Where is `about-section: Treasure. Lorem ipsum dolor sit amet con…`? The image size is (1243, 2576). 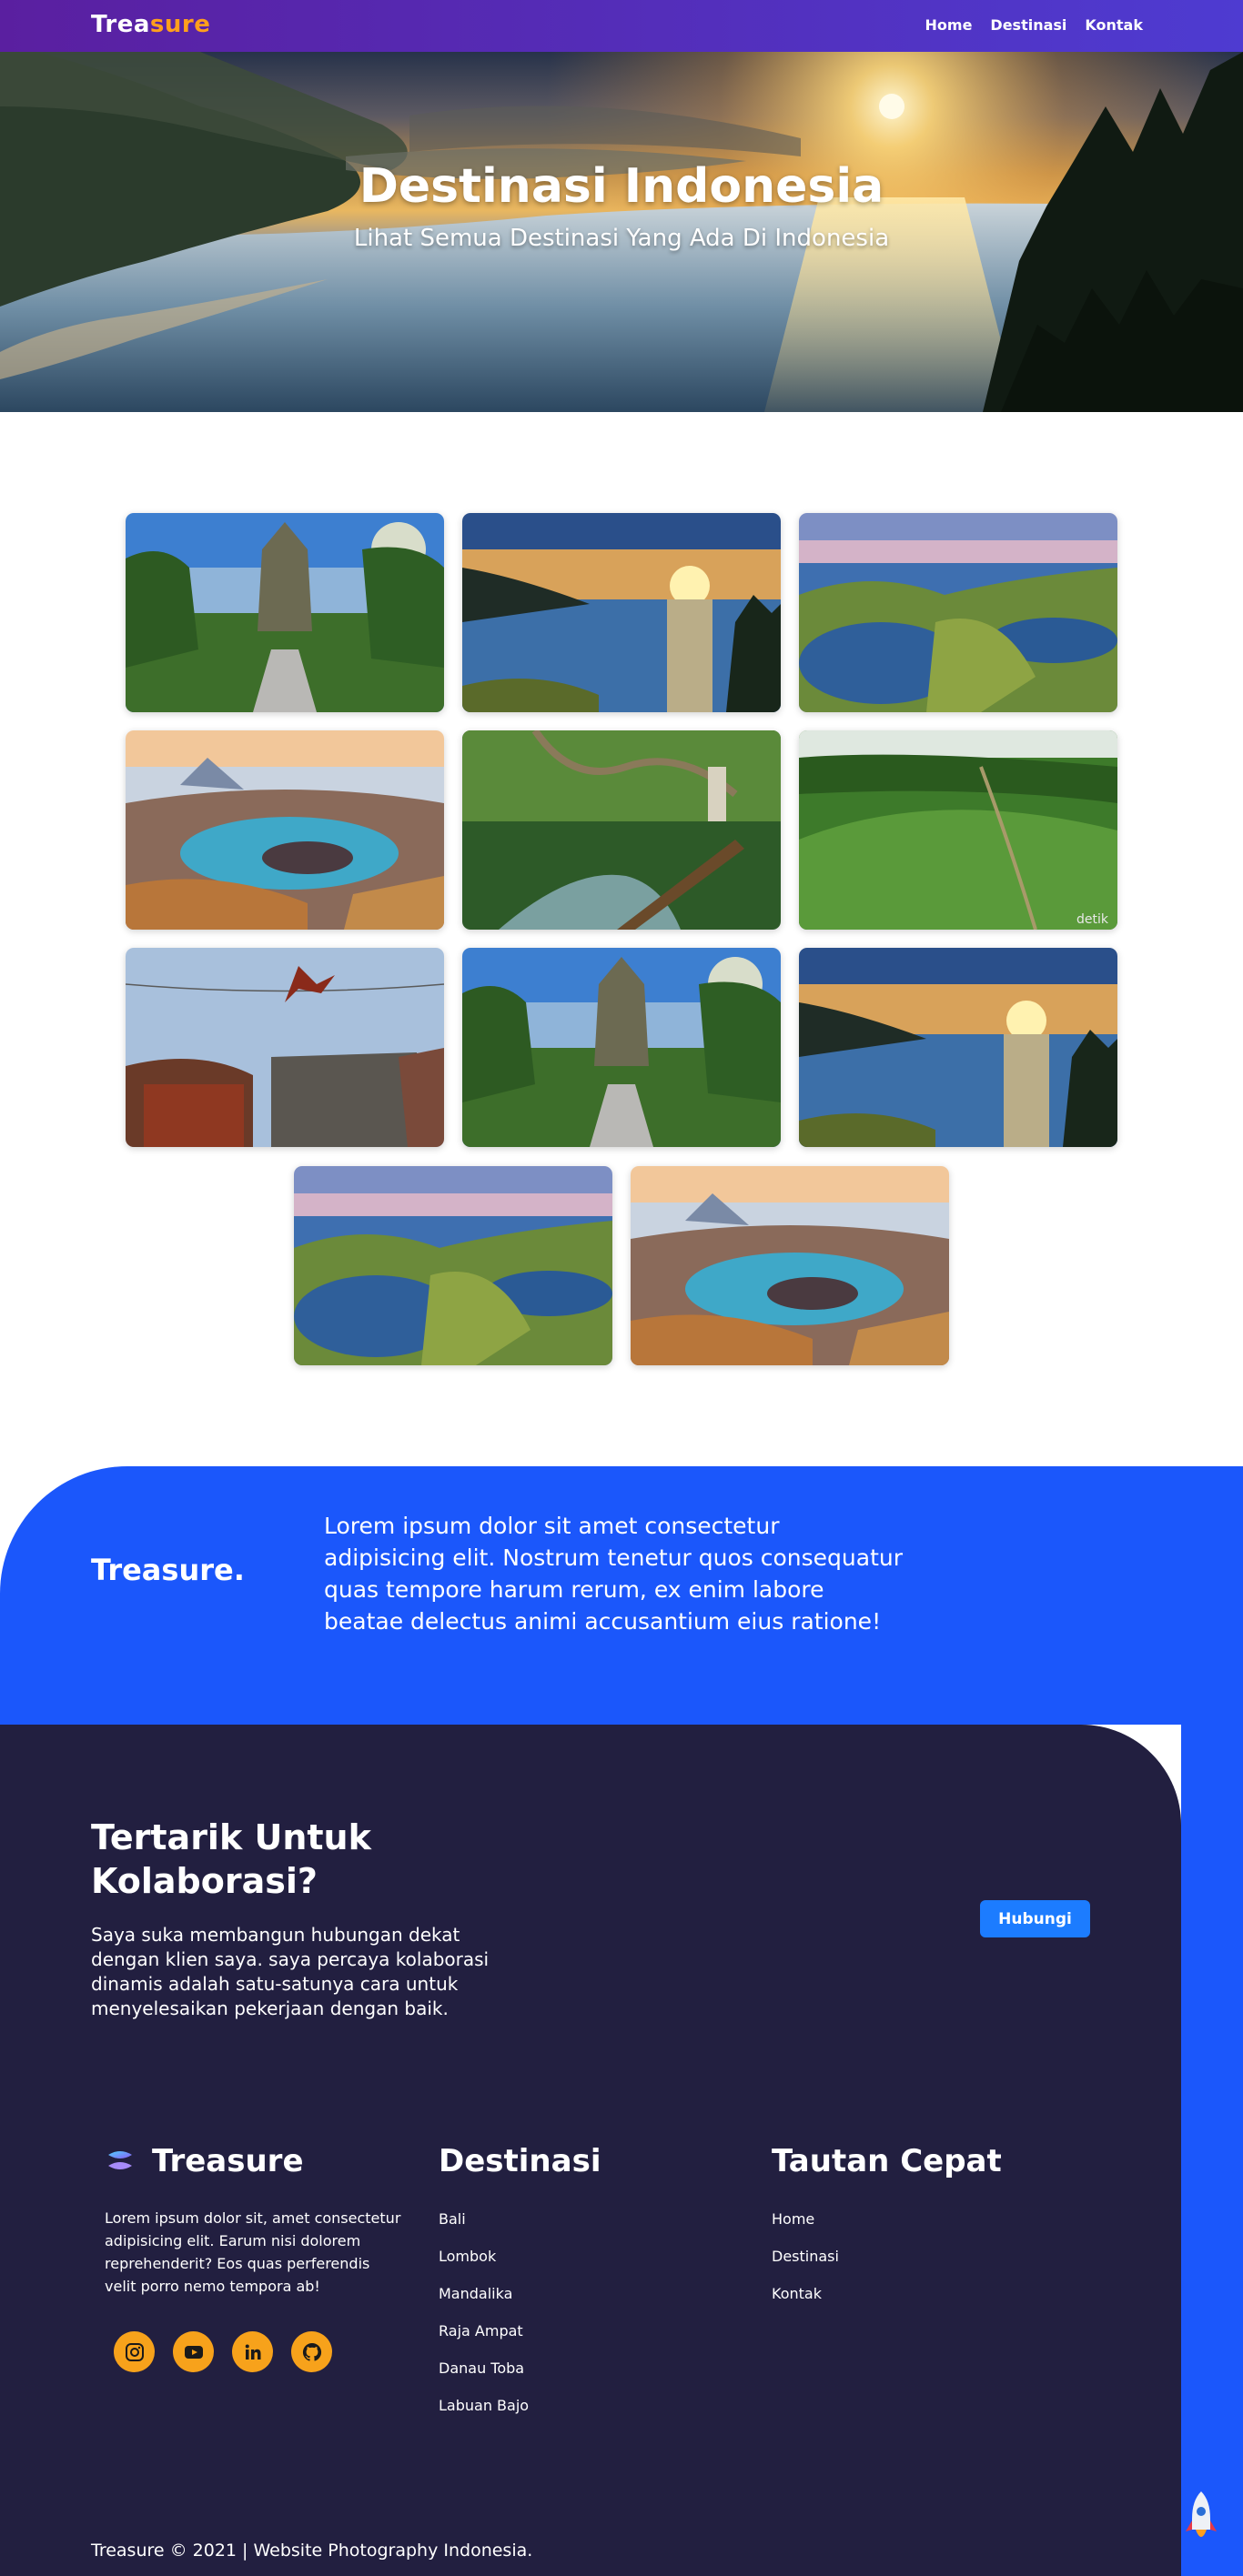
about-section: Treasure. Lorem ipsum dolor sit amet con… is located at coordinates (621, 1595).